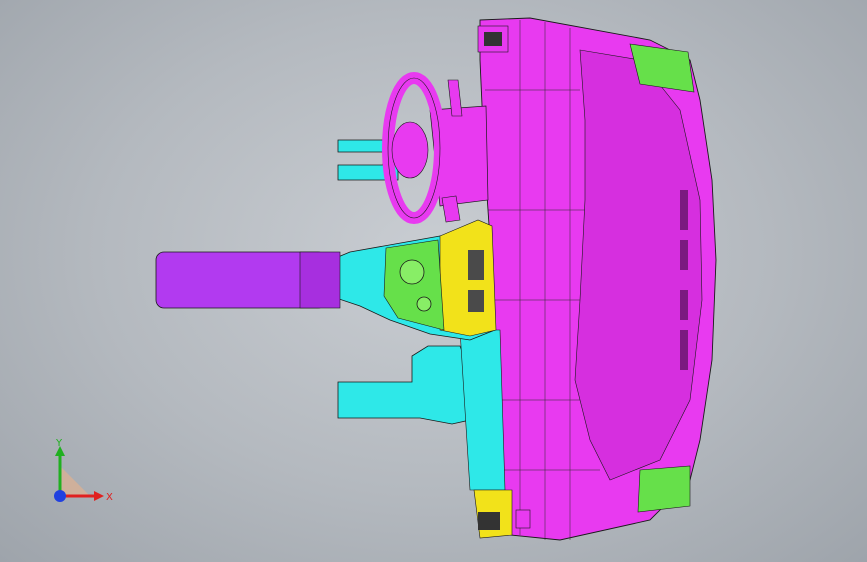 This screenshot has width=867, height=562. I want to click on x-arrow, so click(99, 496).